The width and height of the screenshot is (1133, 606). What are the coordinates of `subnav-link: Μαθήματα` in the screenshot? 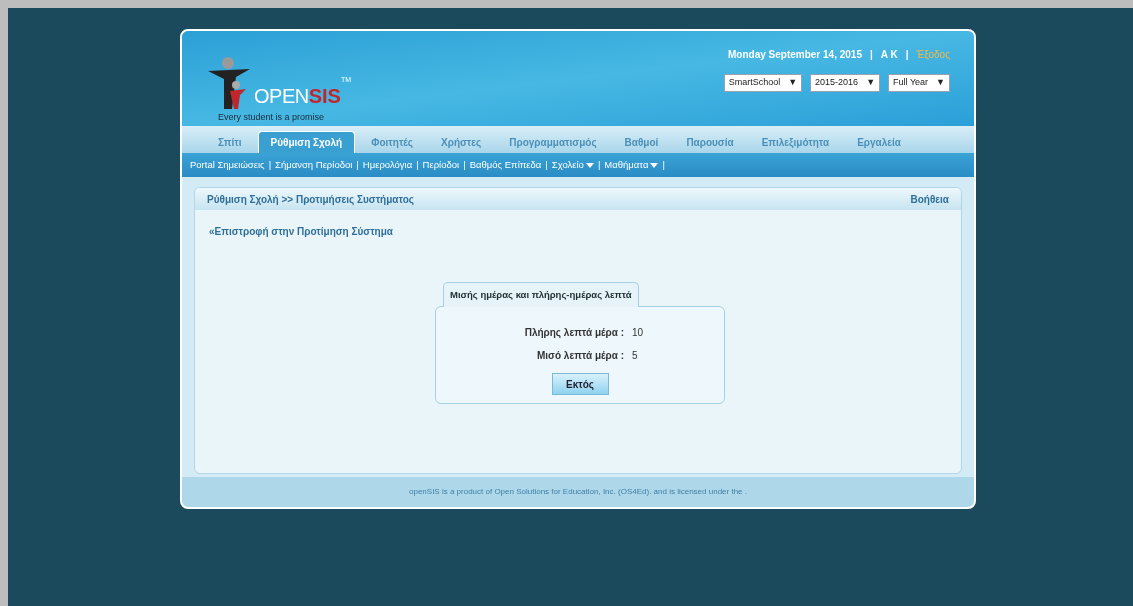 It's located at (631, 165).